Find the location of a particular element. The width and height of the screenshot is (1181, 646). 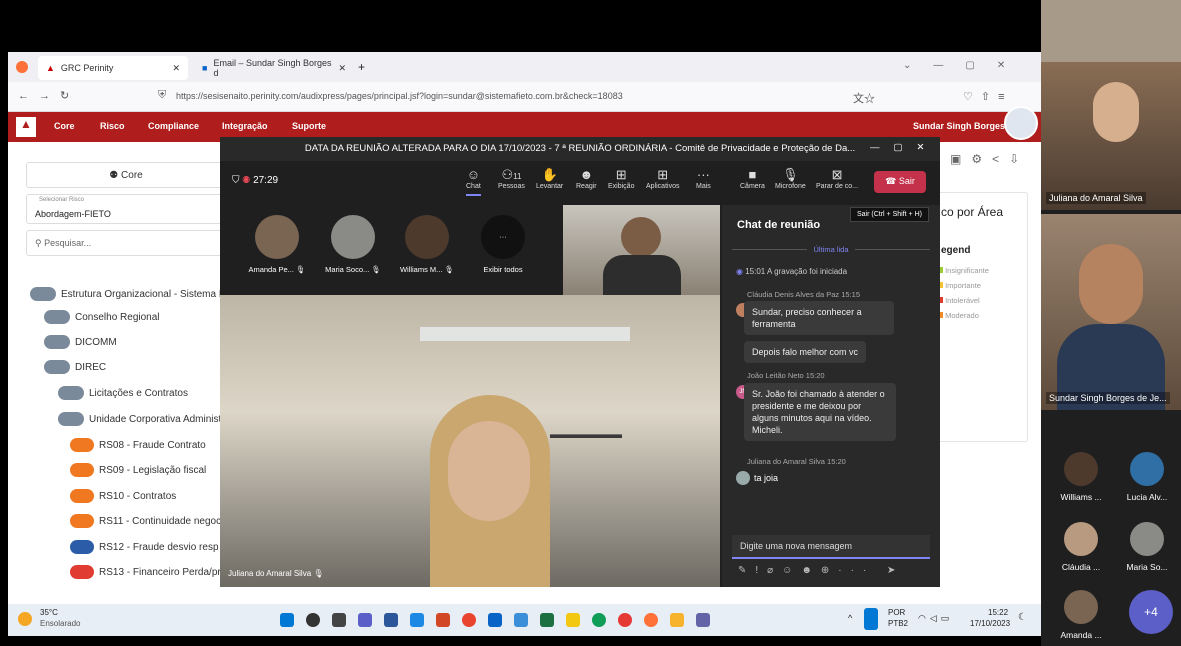

apps-icon: ⊞ is located at coordinates (663, 174).